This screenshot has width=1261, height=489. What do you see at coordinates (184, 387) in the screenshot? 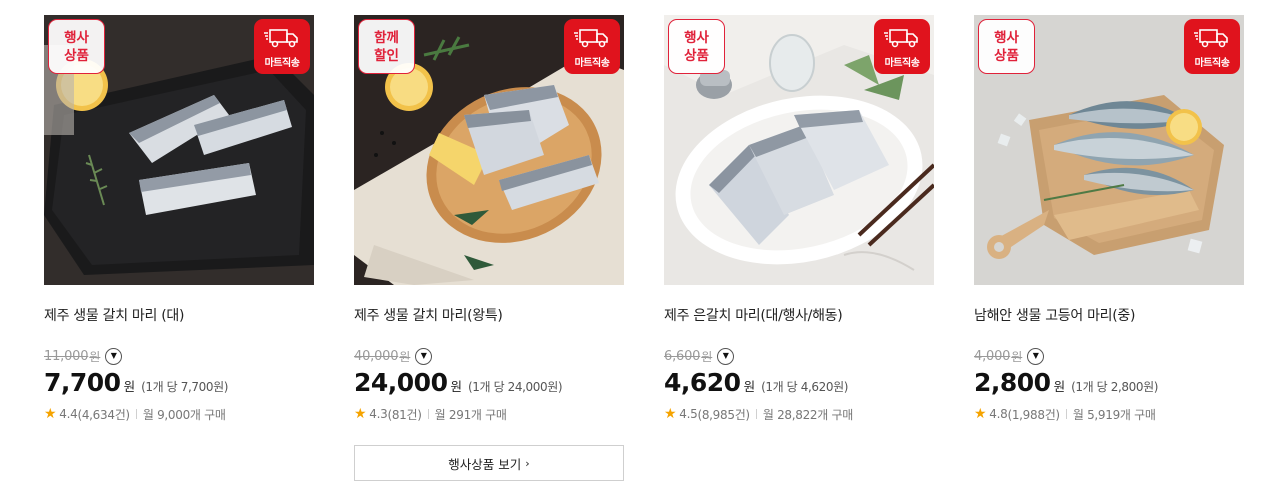
I see `unit-price: (1개 당 7,700원)` at bounding box center [184, 387].